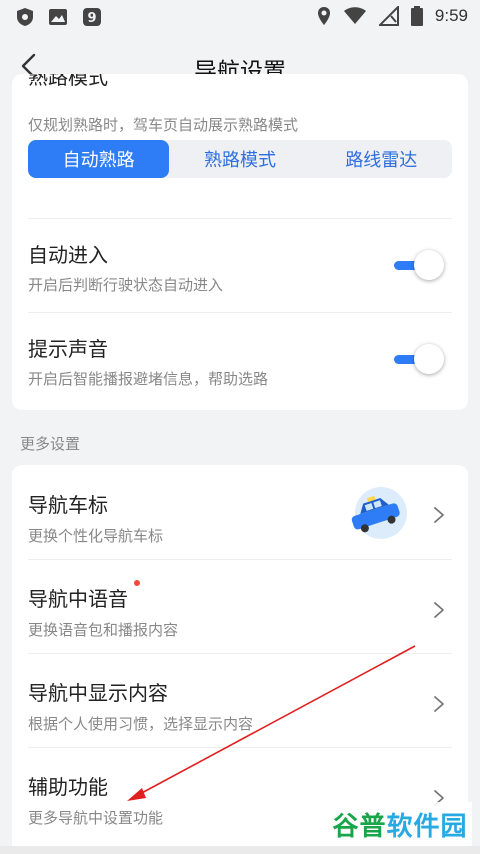 The image size is (480, 854). What do you see at coordinates (148, 379) in the screenshot?
I see `prompt-sound-subtitle: 开启后智能播报避堵信息，帮助选路` at bounding box center [148, 379].